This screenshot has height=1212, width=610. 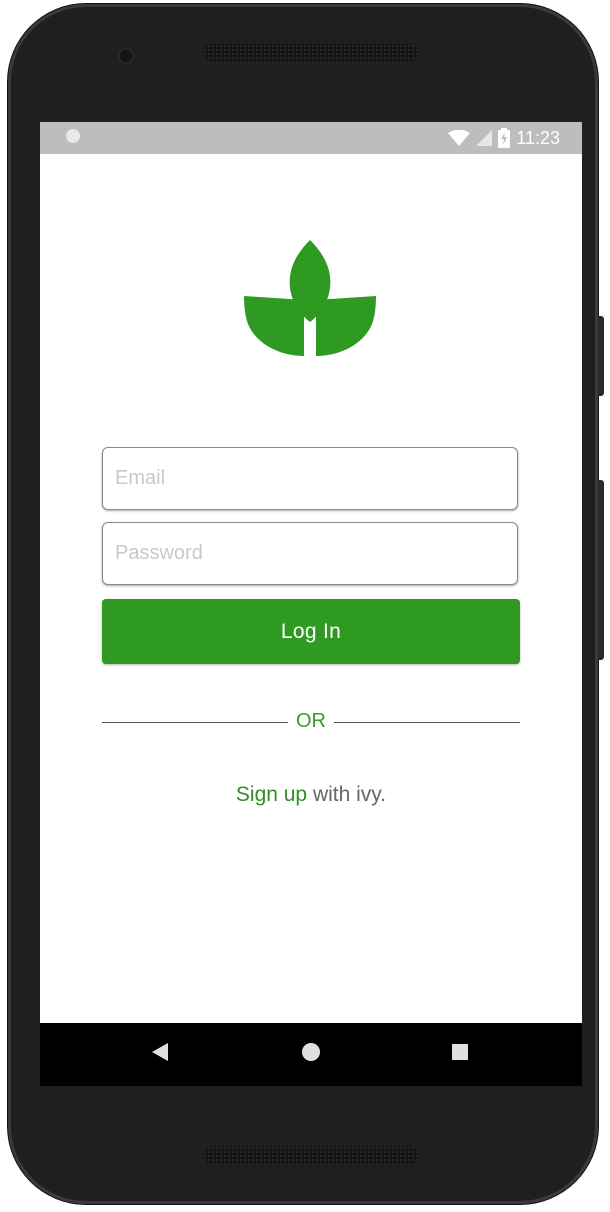 I want to click on top-speaker, so click(x=310, y=53).